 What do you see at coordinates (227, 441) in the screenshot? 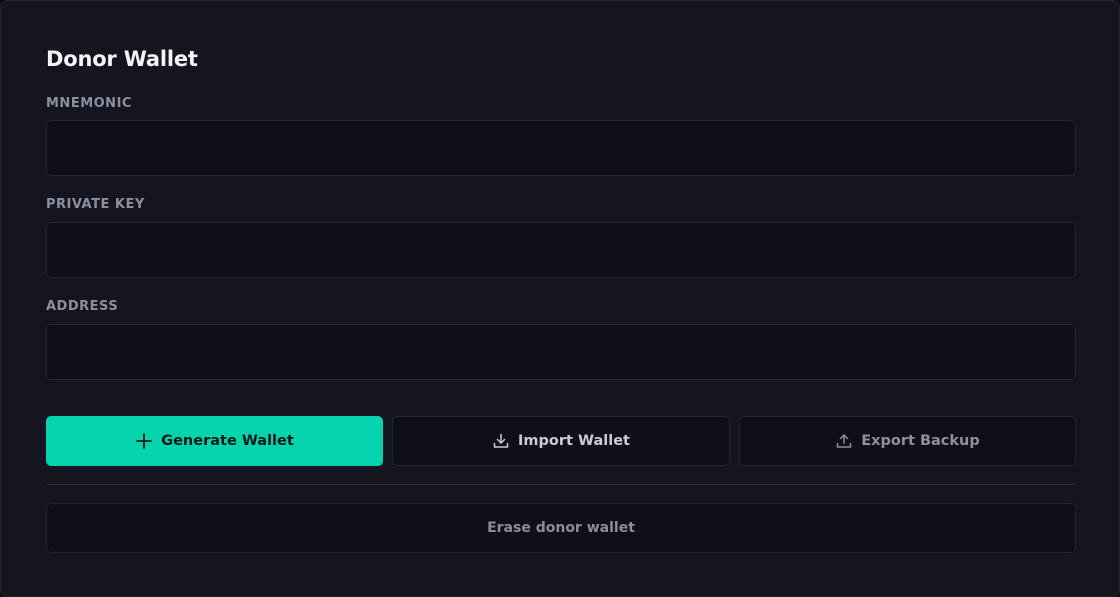
I see `generate-wallet-label: Generate Wallet` at bounding box center [227, 441].